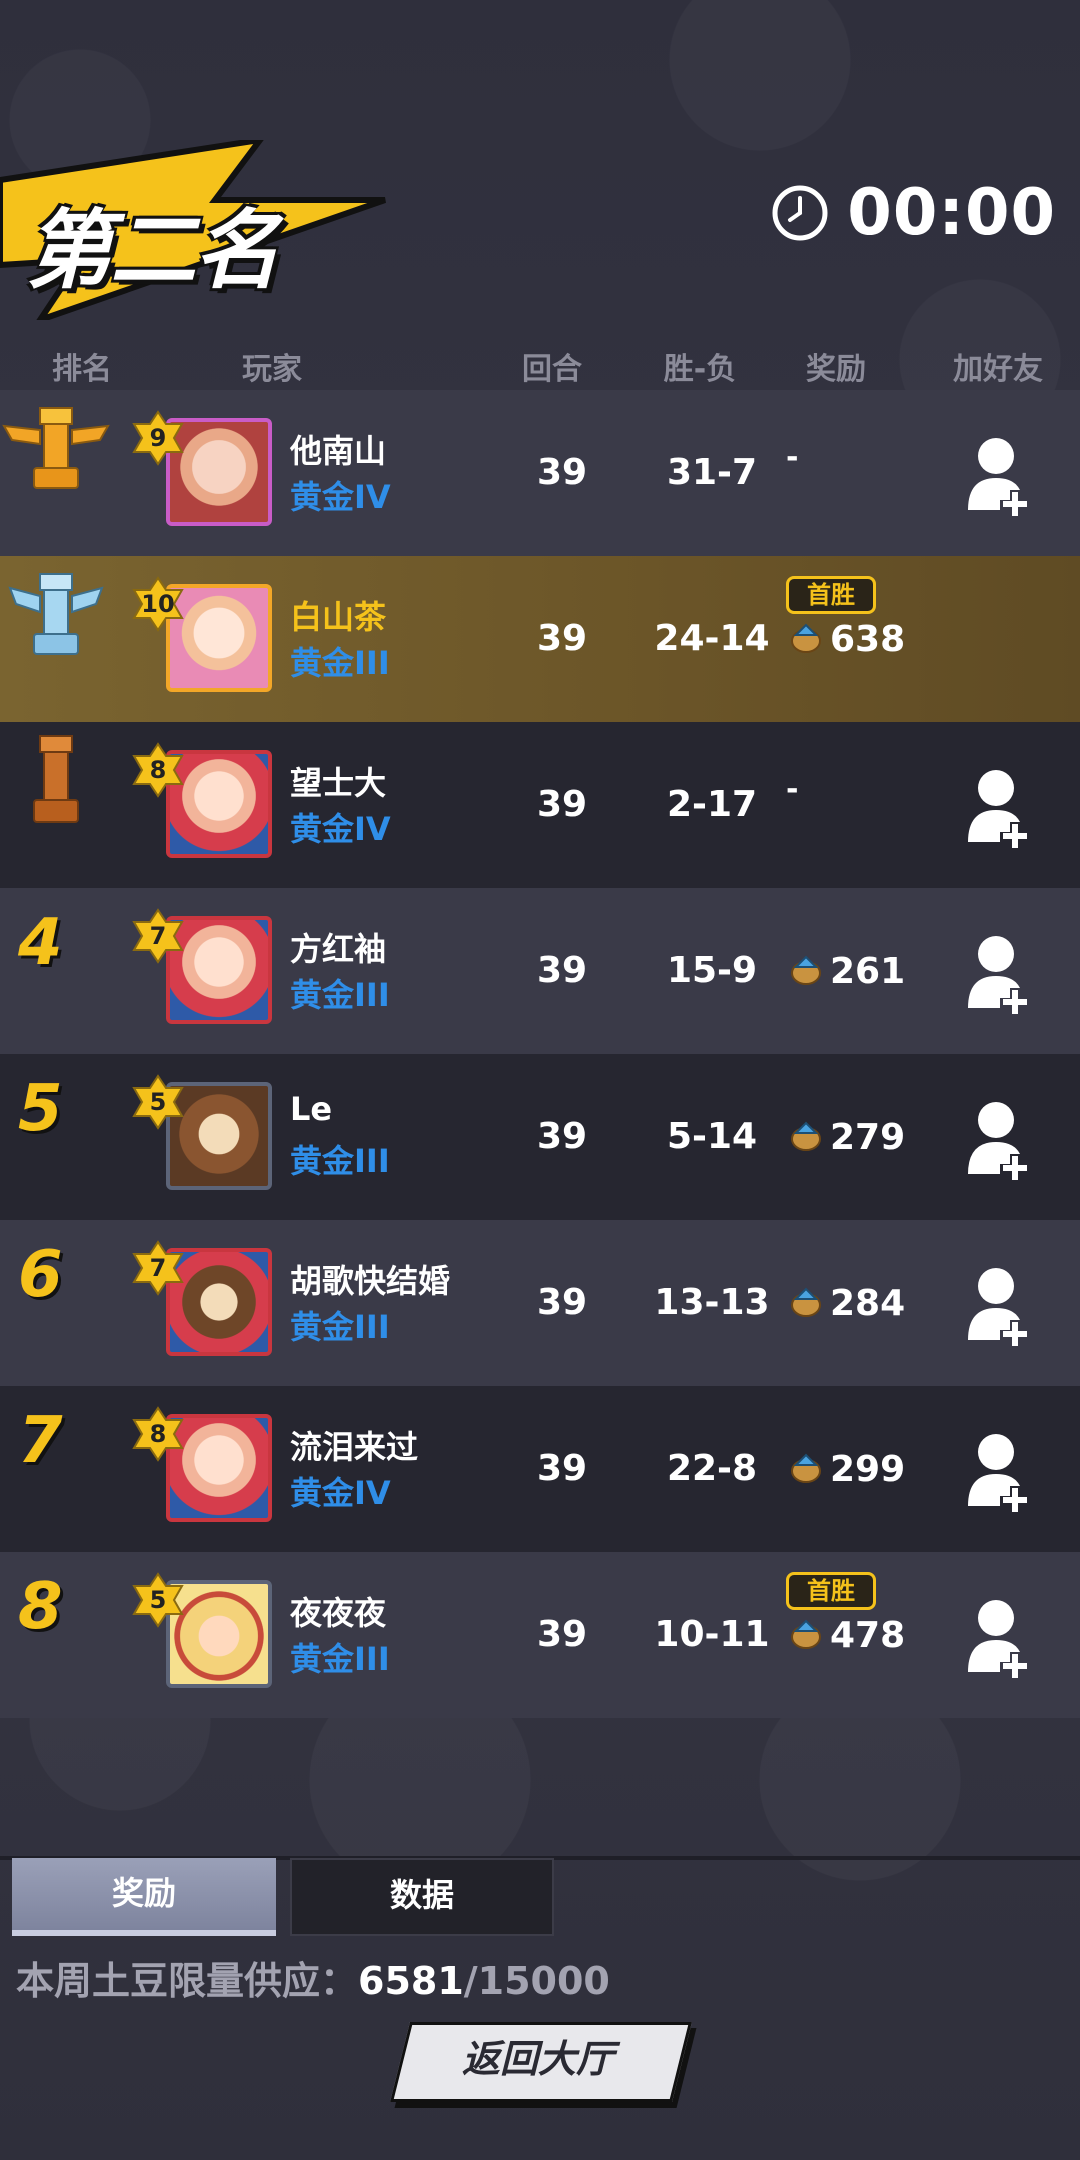 This screenshot has width=1080, height=2160. What do you see at coordinates (56, 614) in the screenshot?
I see `silver-trophy-icon` at bounding box center [56, 614].